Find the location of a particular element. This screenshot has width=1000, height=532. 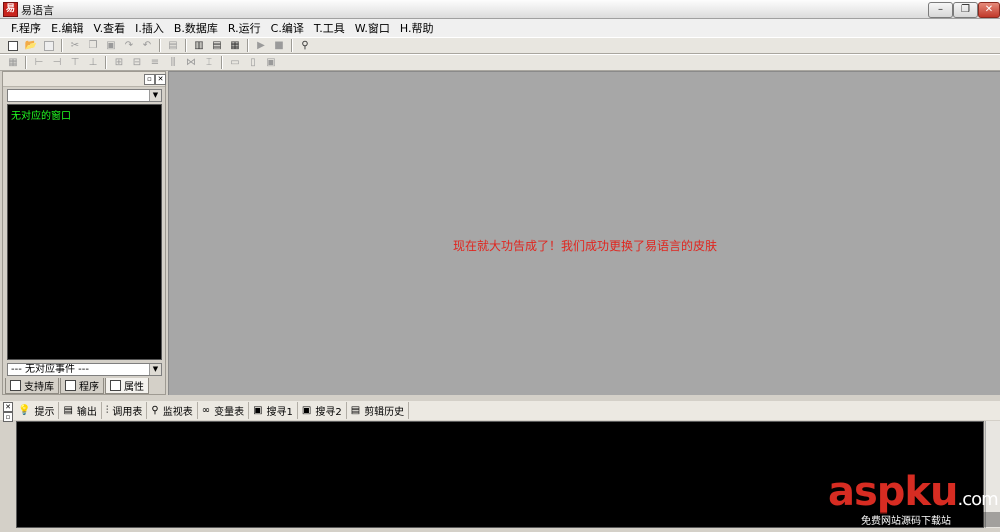

tab-support-library: 支持库 is located at coordinates (32, 386).